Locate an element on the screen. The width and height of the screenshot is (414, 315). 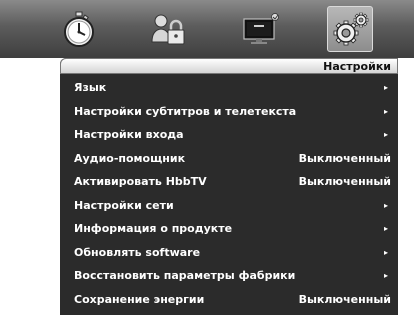
menu-item: Сохранение энергии Выключенный is located at coordinates (229, 300).